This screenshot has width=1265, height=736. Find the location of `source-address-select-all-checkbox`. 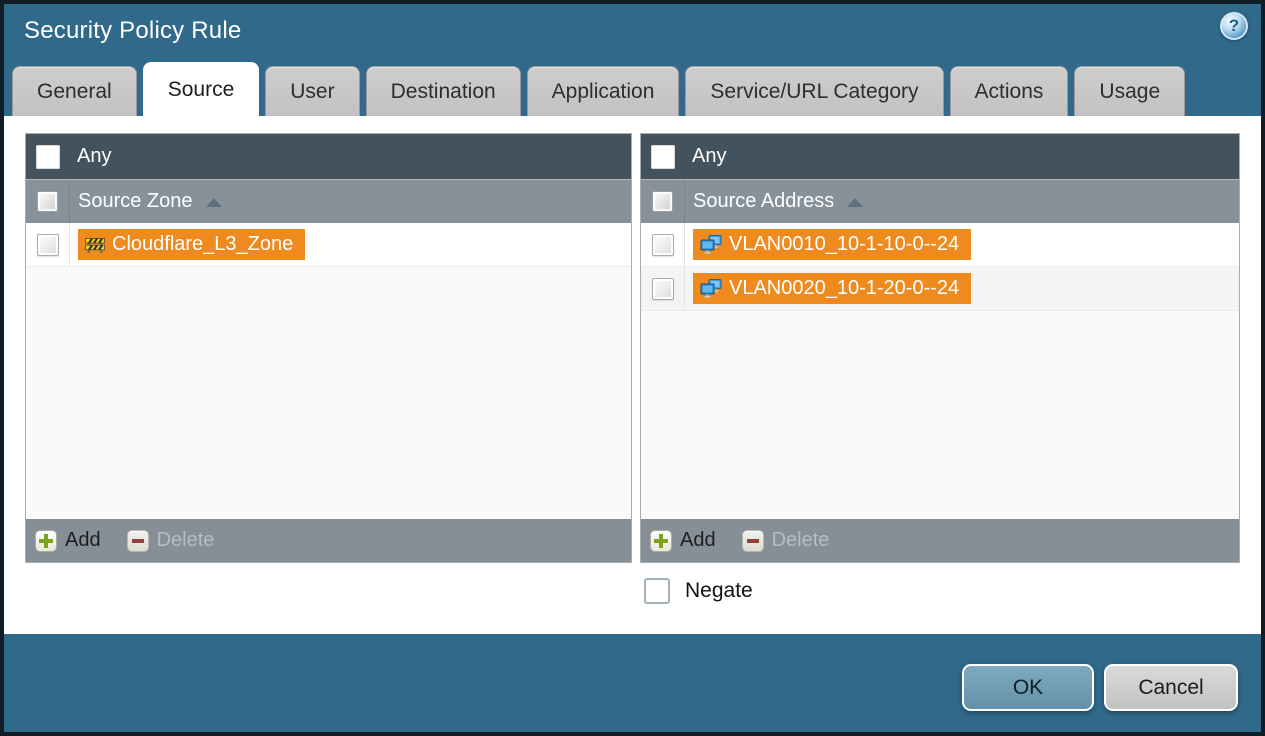

source-address-select-all-checkbox is located at coordinates (662, 201).